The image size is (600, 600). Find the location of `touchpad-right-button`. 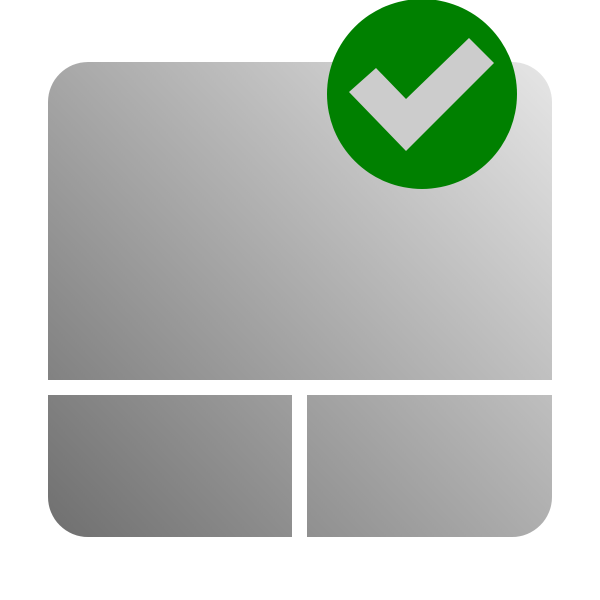

touchpad-right-button is located at coordinates (429, 466).